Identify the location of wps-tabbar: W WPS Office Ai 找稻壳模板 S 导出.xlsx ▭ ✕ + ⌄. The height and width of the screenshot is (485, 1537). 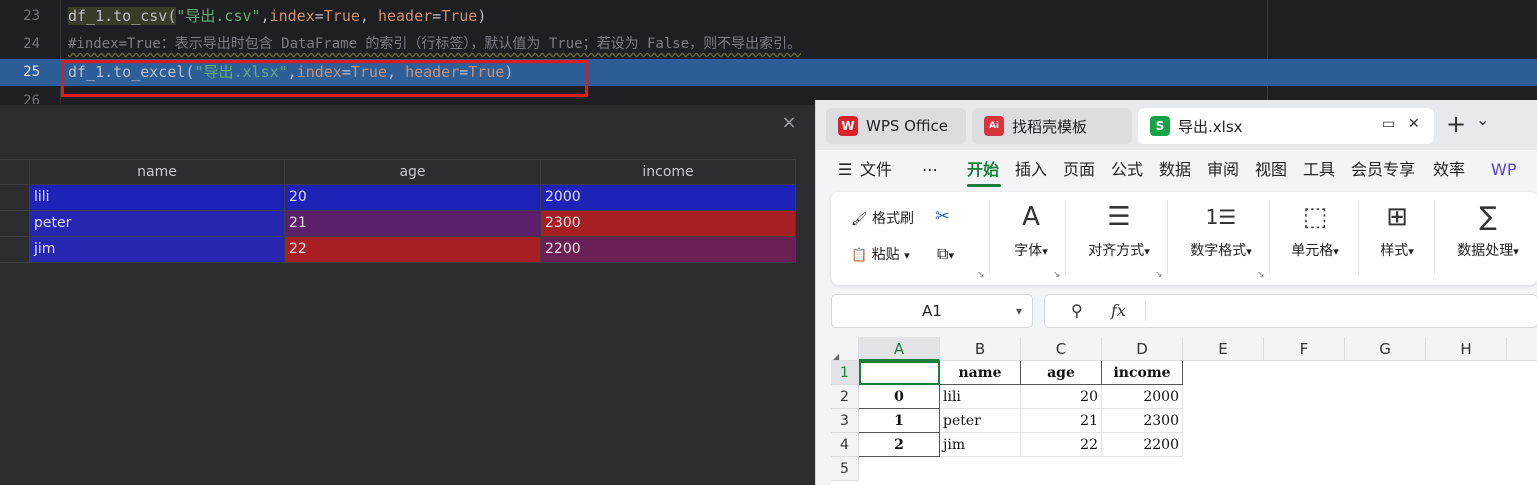
(1176, 125).